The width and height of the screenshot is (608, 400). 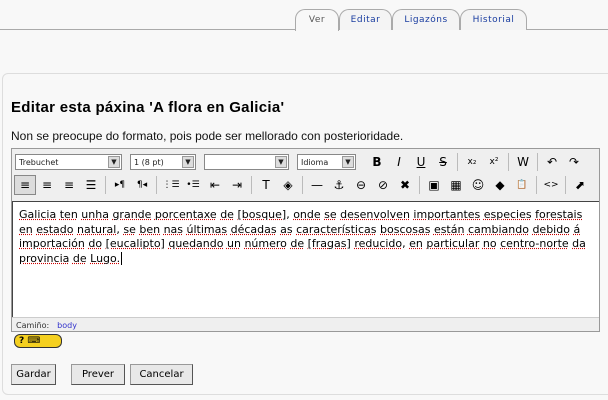 I want to click on paste-word-icon: W, so click(x=523, y=162).